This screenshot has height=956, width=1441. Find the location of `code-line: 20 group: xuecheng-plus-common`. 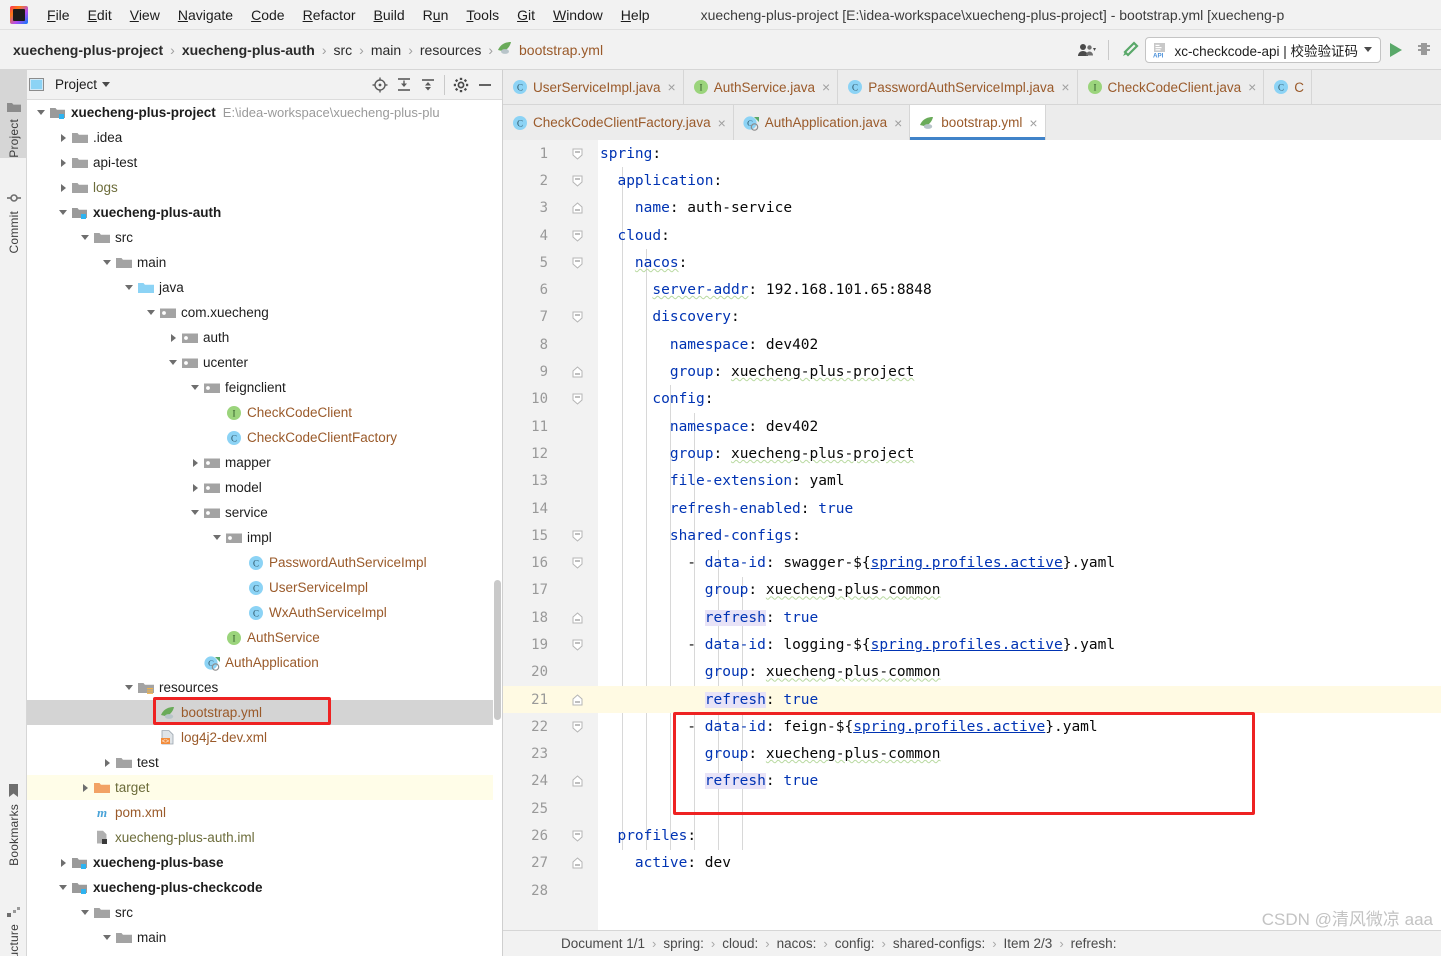

code-line: 20 group: xuecheng-plus-common is located at coordinates (972, 672).